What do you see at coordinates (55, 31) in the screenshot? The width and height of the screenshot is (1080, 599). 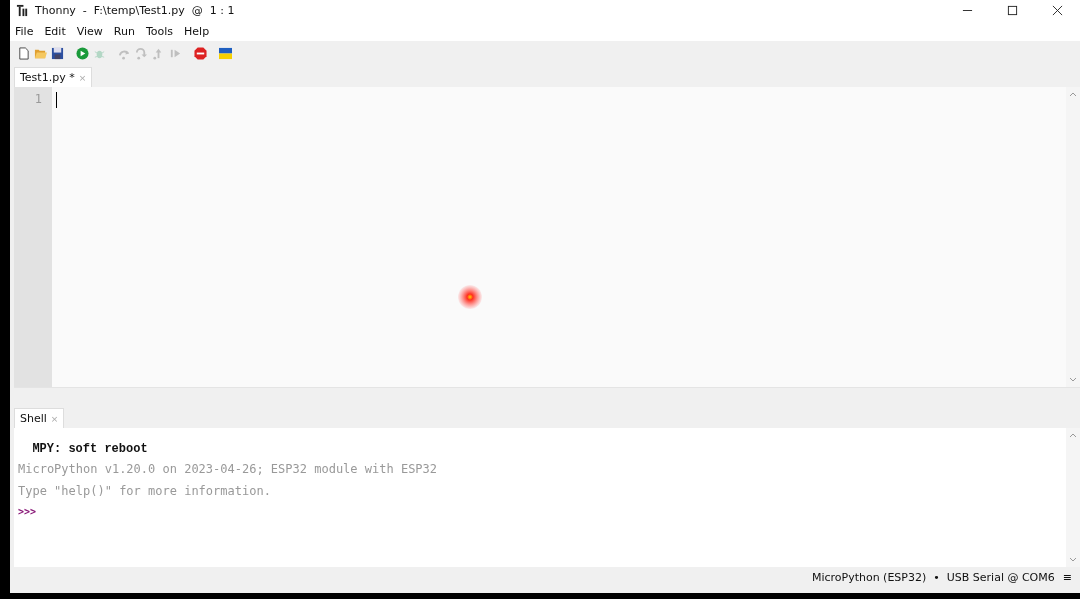 I see `menu-item: Edit` at bounding box center [55, 31].